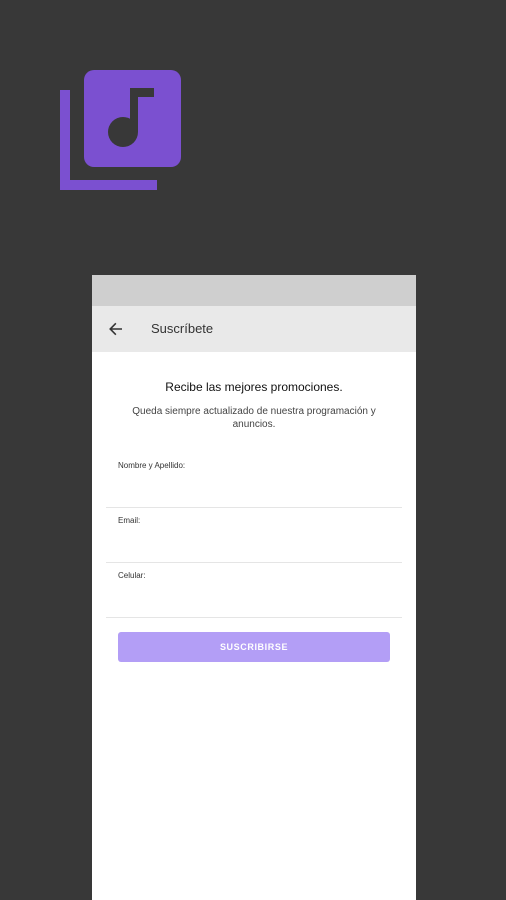 This screenshot has width=506, height=900. Describe the element at coordinates (256, 542) in the screenshot. I see `email-input` at that location.